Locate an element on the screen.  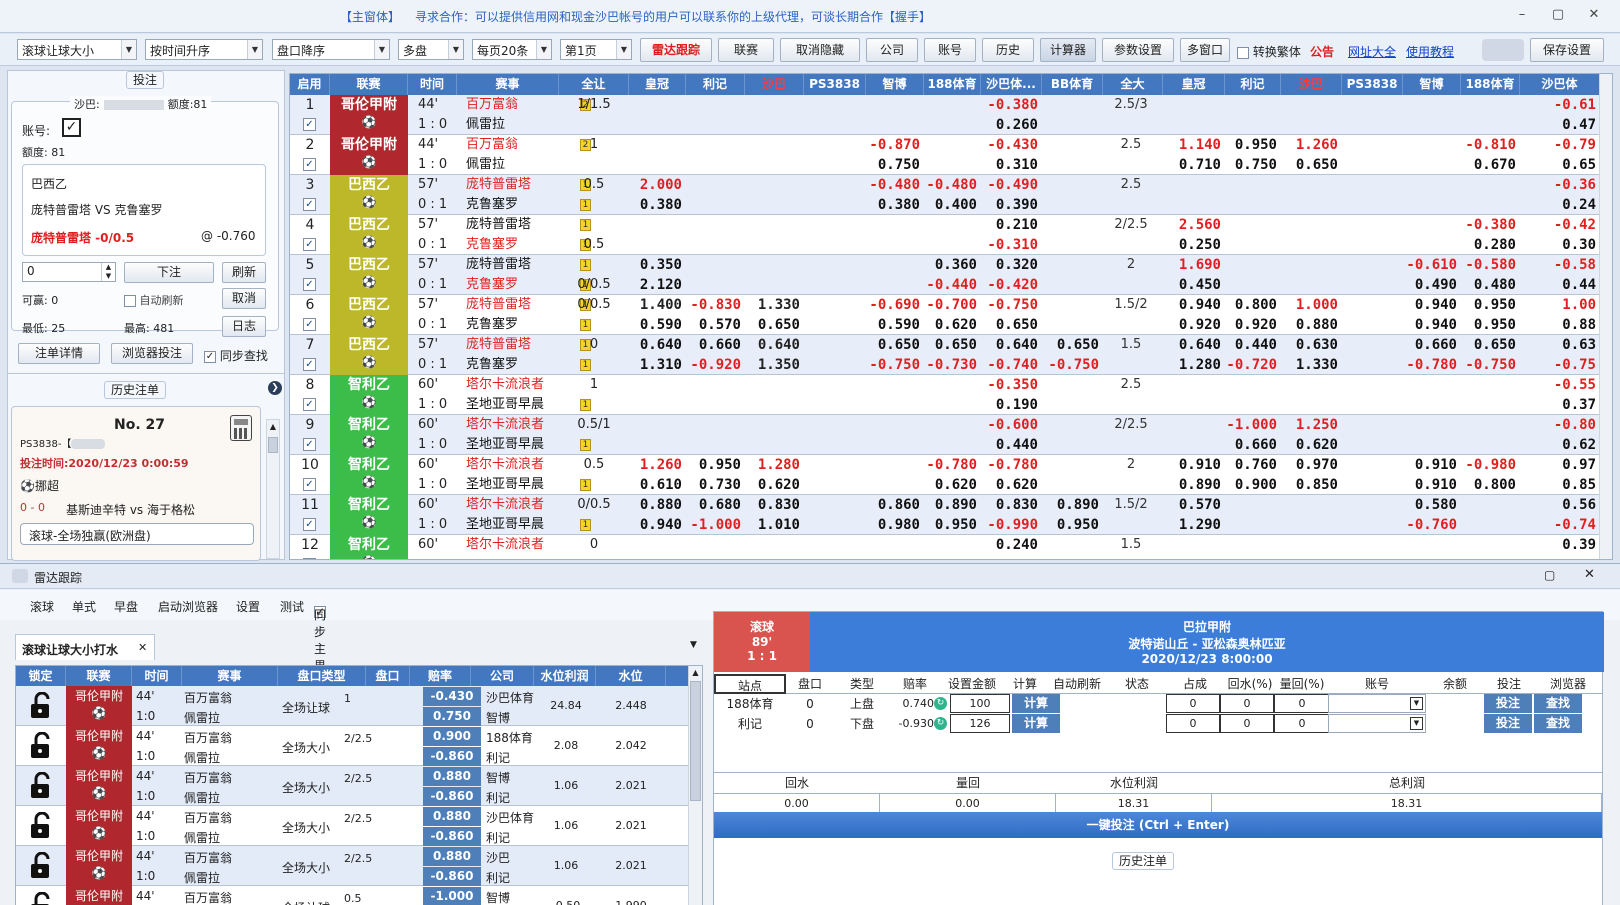
odds-cell: 0.190 is located at coordinates (1009, 405).